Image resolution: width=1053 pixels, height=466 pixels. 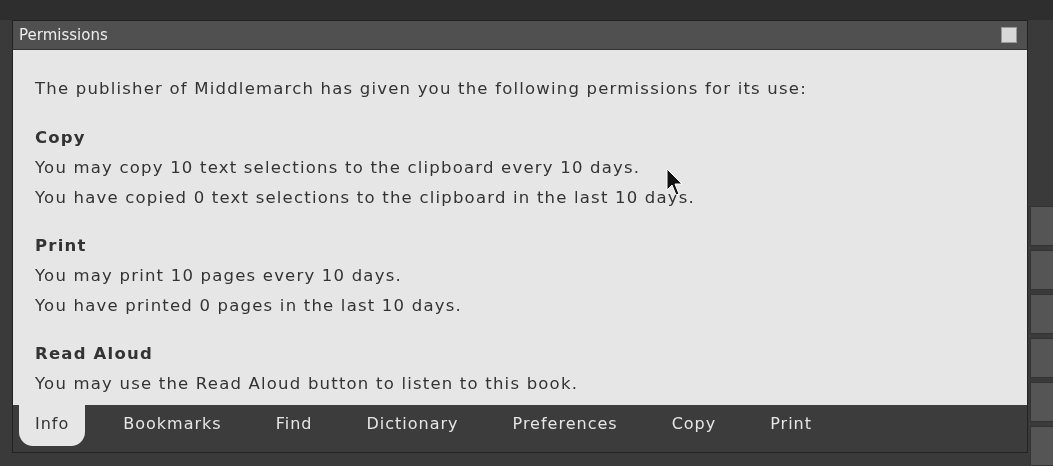 I want to click on tab: Find, so click(x=294, y=425).